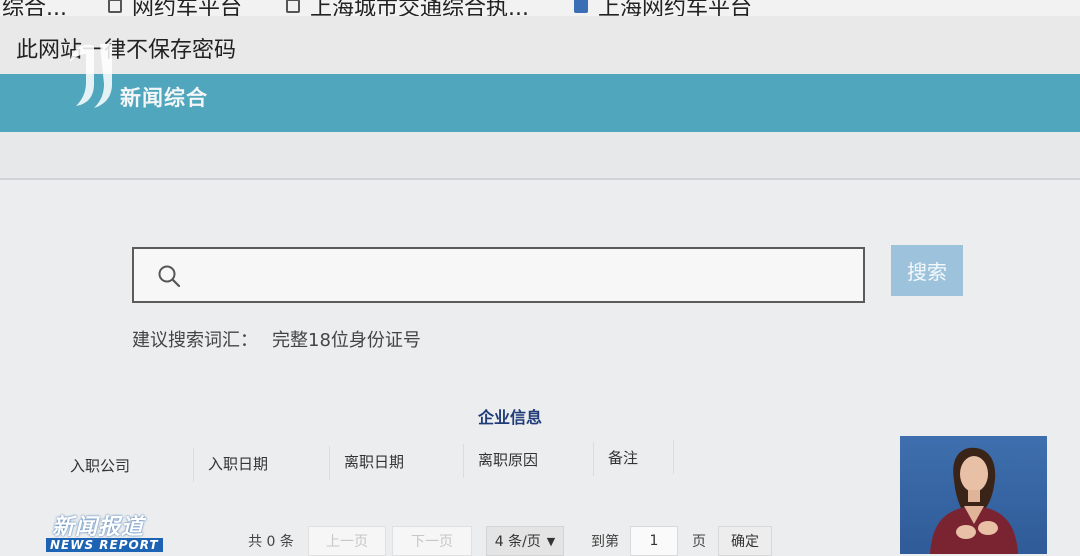  I want to click on search-box, so click(498, 275).